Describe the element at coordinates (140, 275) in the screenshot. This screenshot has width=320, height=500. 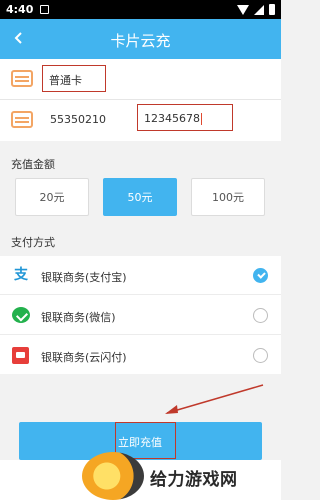
I see `payment-method-alipay: 支 银联商务(支付宝)` at that location.